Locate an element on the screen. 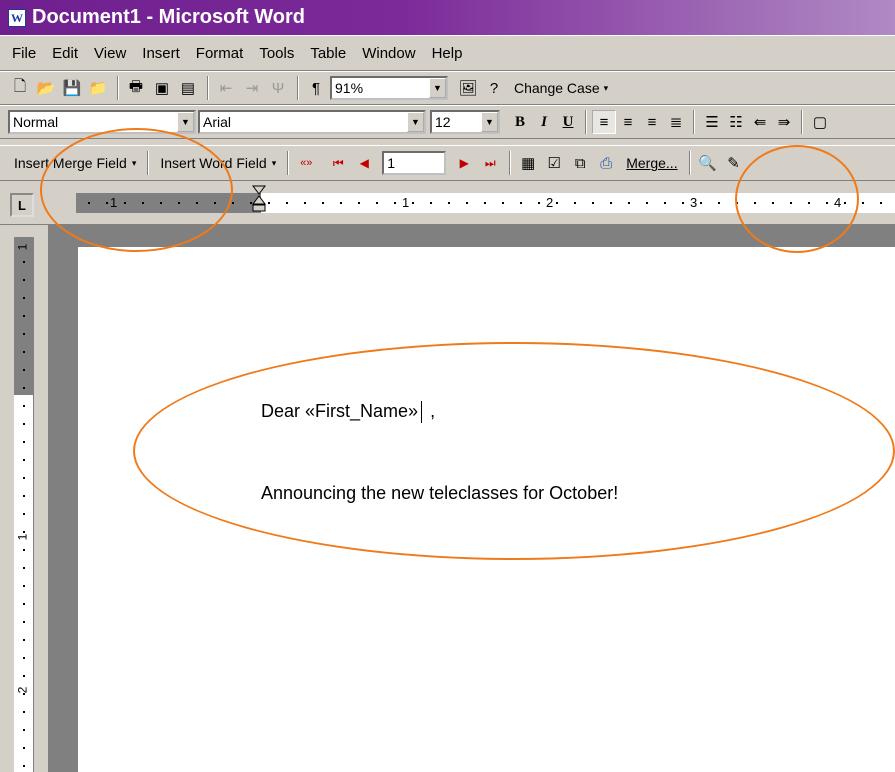 The image size is (895, 772). first-record-icon: ⏮ is located at coordinates (338, 163).